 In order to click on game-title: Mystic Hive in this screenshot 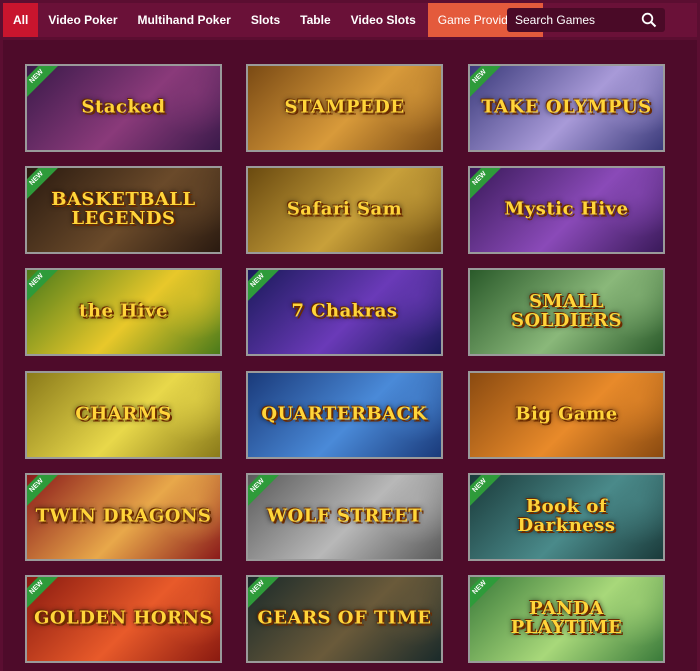, I will do `click(566, 209)`.